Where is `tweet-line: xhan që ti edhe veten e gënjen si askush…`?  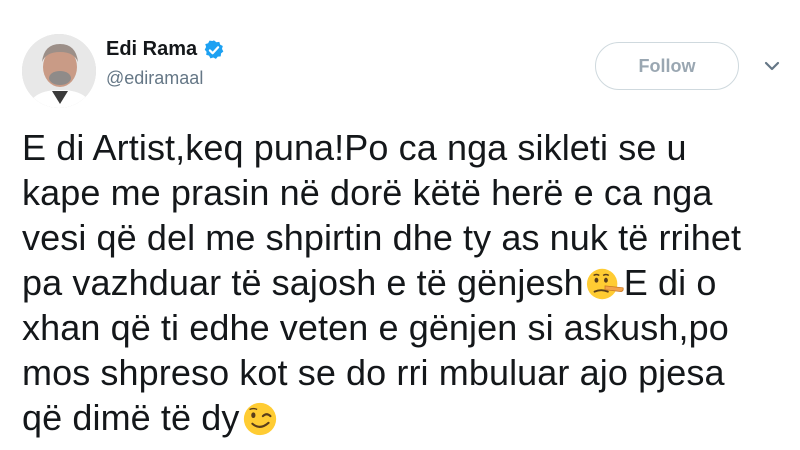 tweet-line: xhan që ti edhe veten e gënjen si askush… is located at coordinates (375, 327).